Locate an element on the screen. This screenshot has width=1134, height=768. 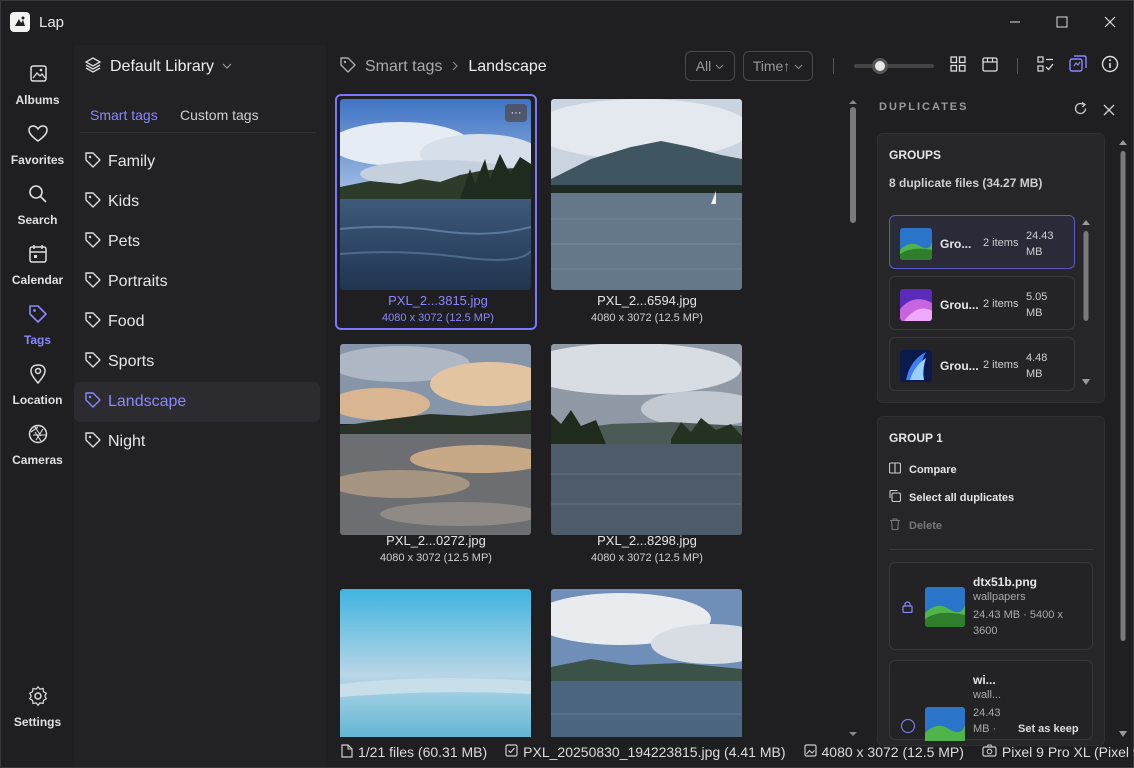
chevron-down-icon is located at coordinates (227, 67).